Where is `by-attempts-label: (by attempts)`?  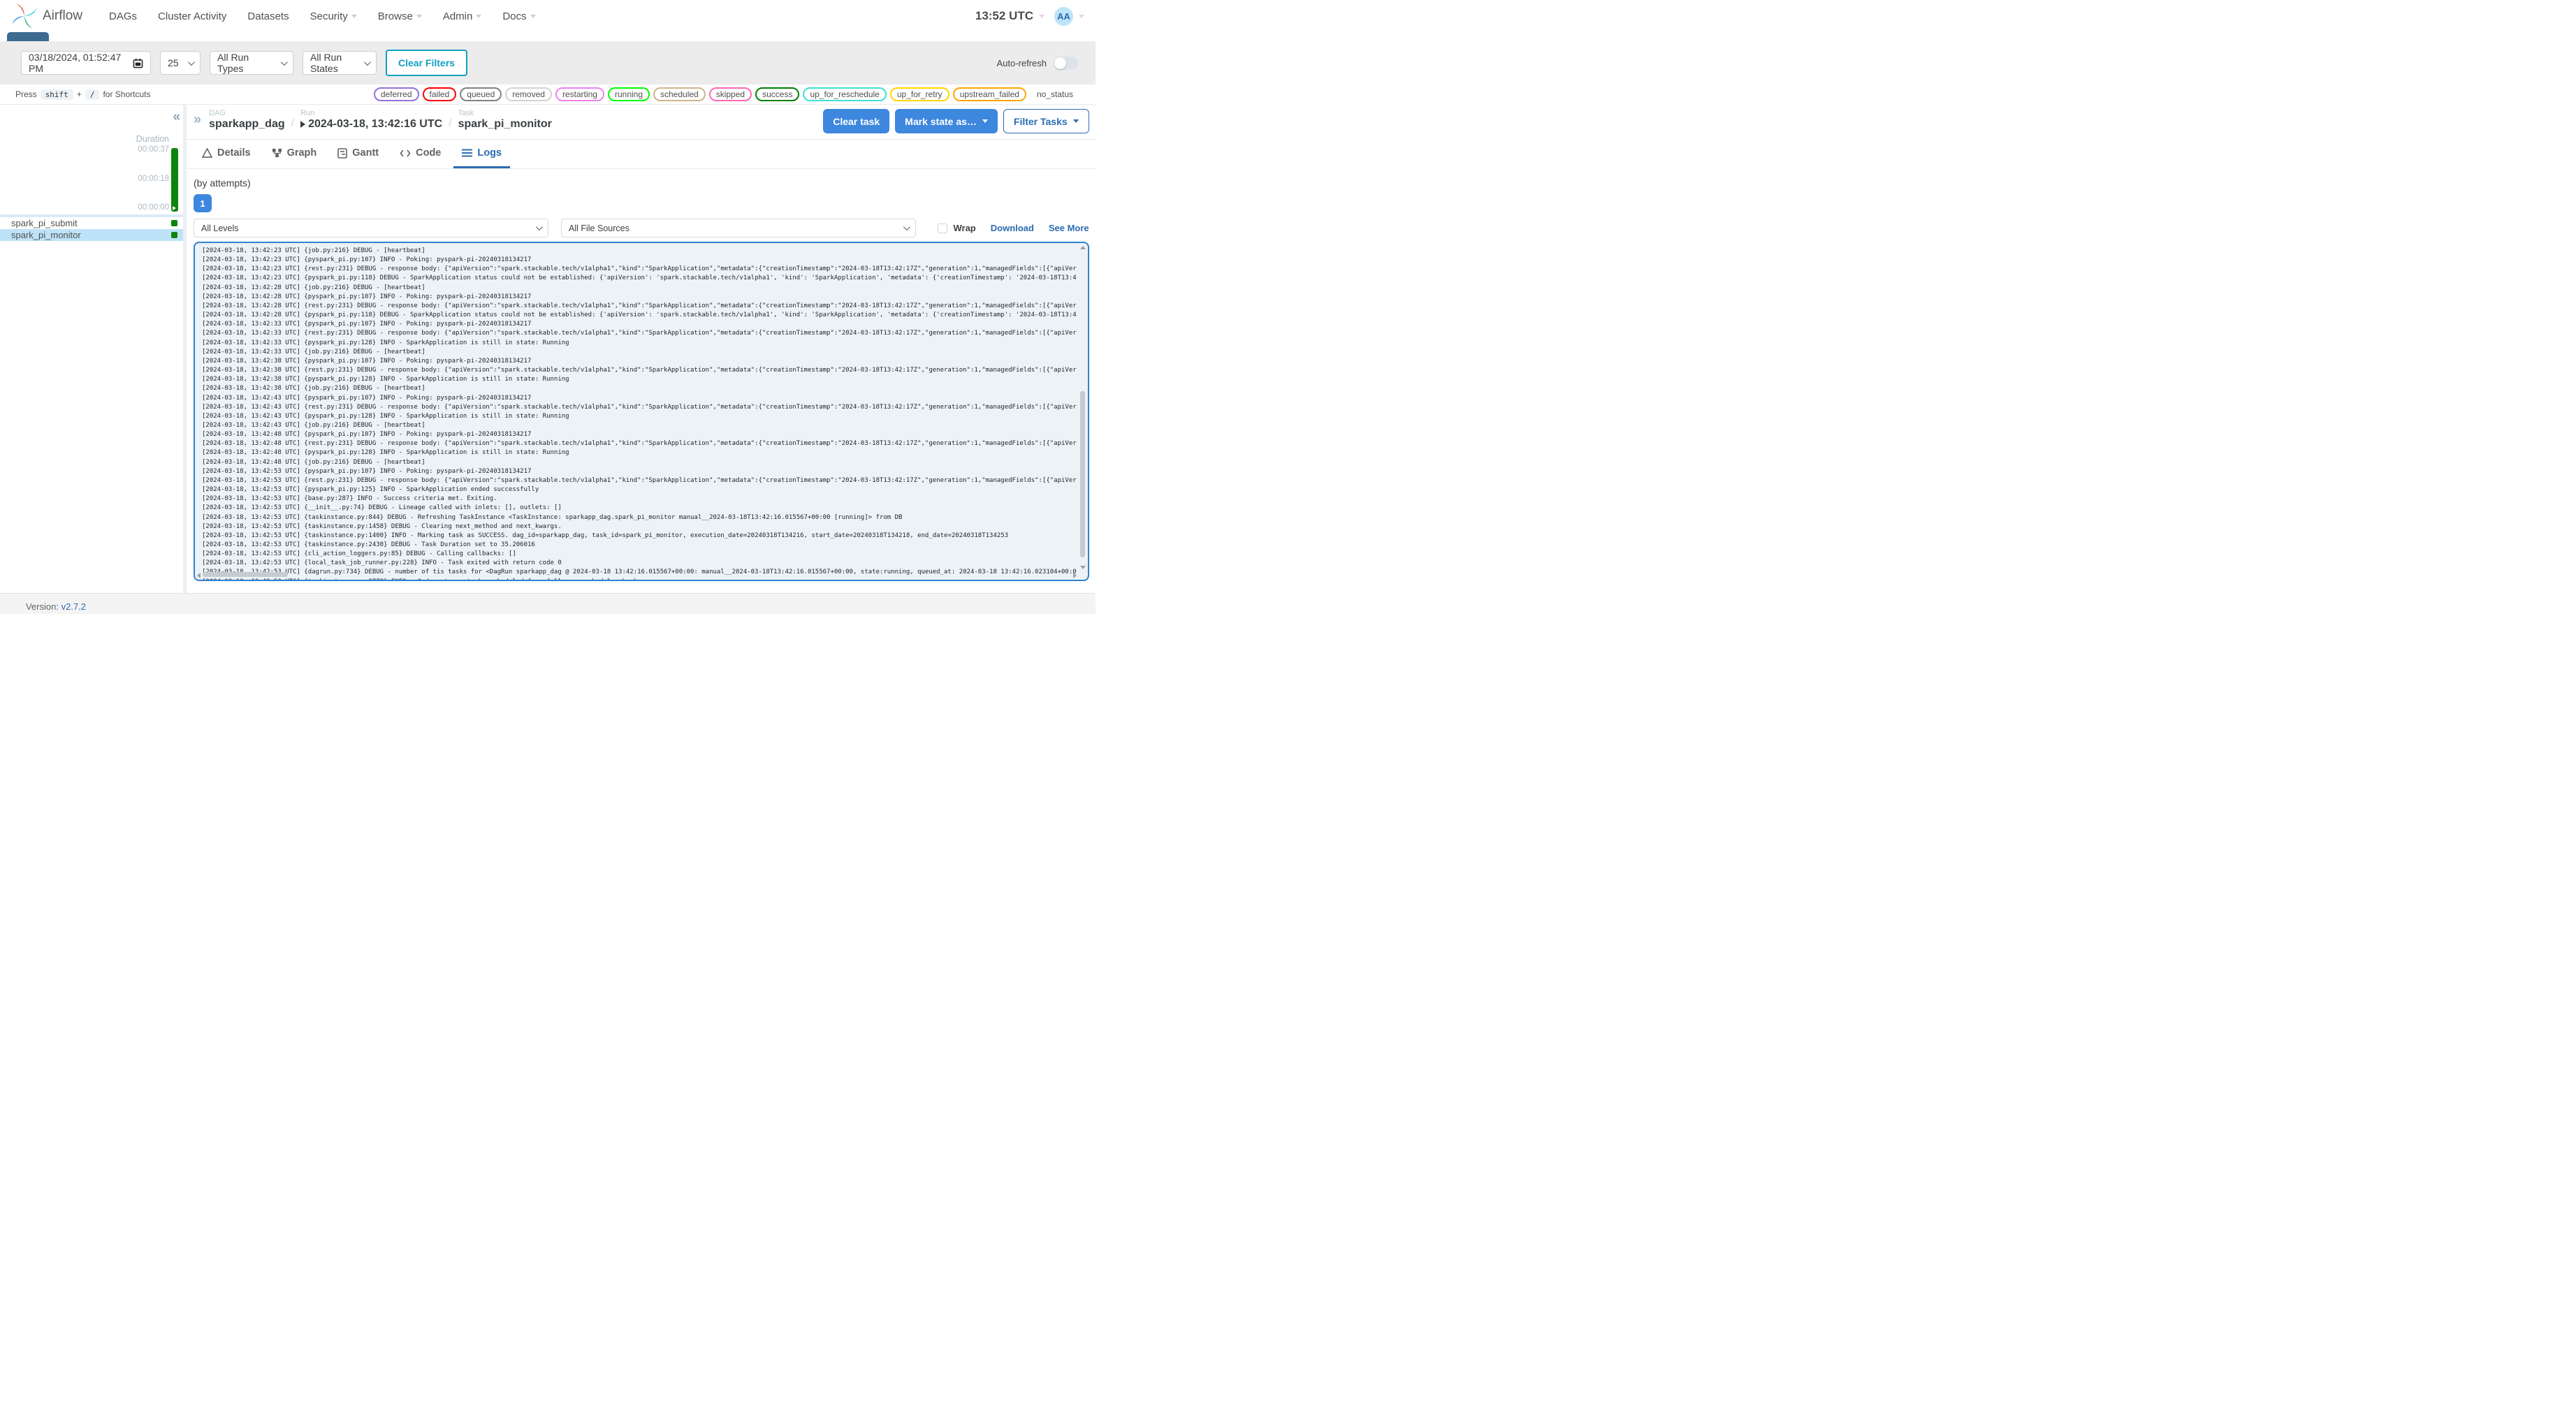 by-attempts-label: (by attempts) is located at coordinates (222, 183).